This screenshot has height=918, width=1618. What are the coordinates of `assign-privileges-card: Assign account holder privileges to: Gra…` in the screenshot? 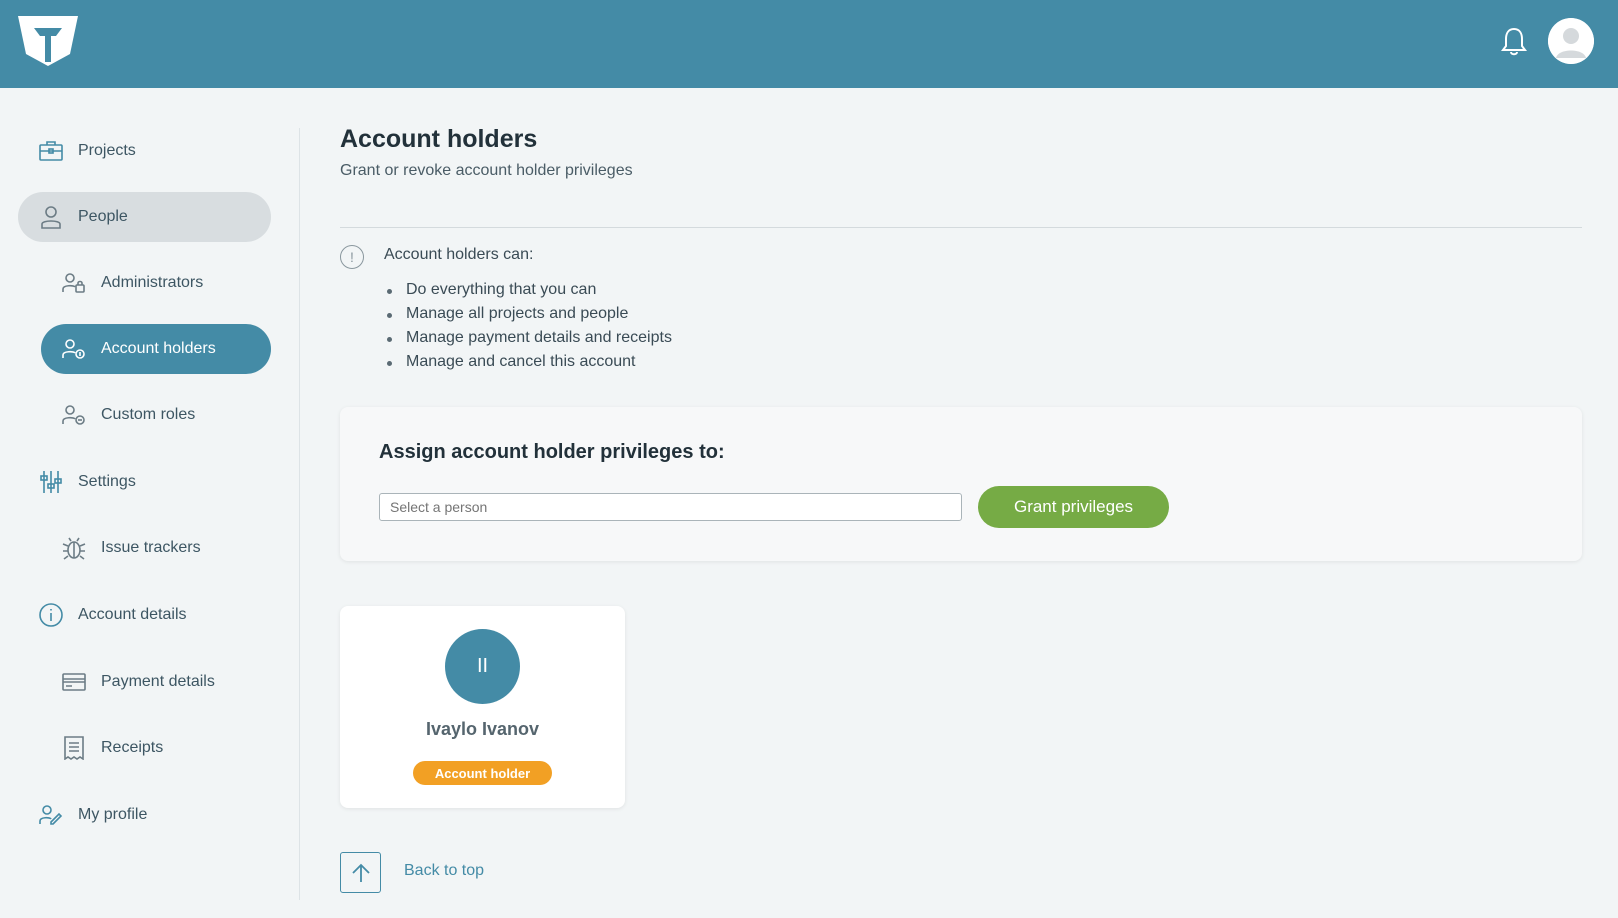 It's located at (961, 484).